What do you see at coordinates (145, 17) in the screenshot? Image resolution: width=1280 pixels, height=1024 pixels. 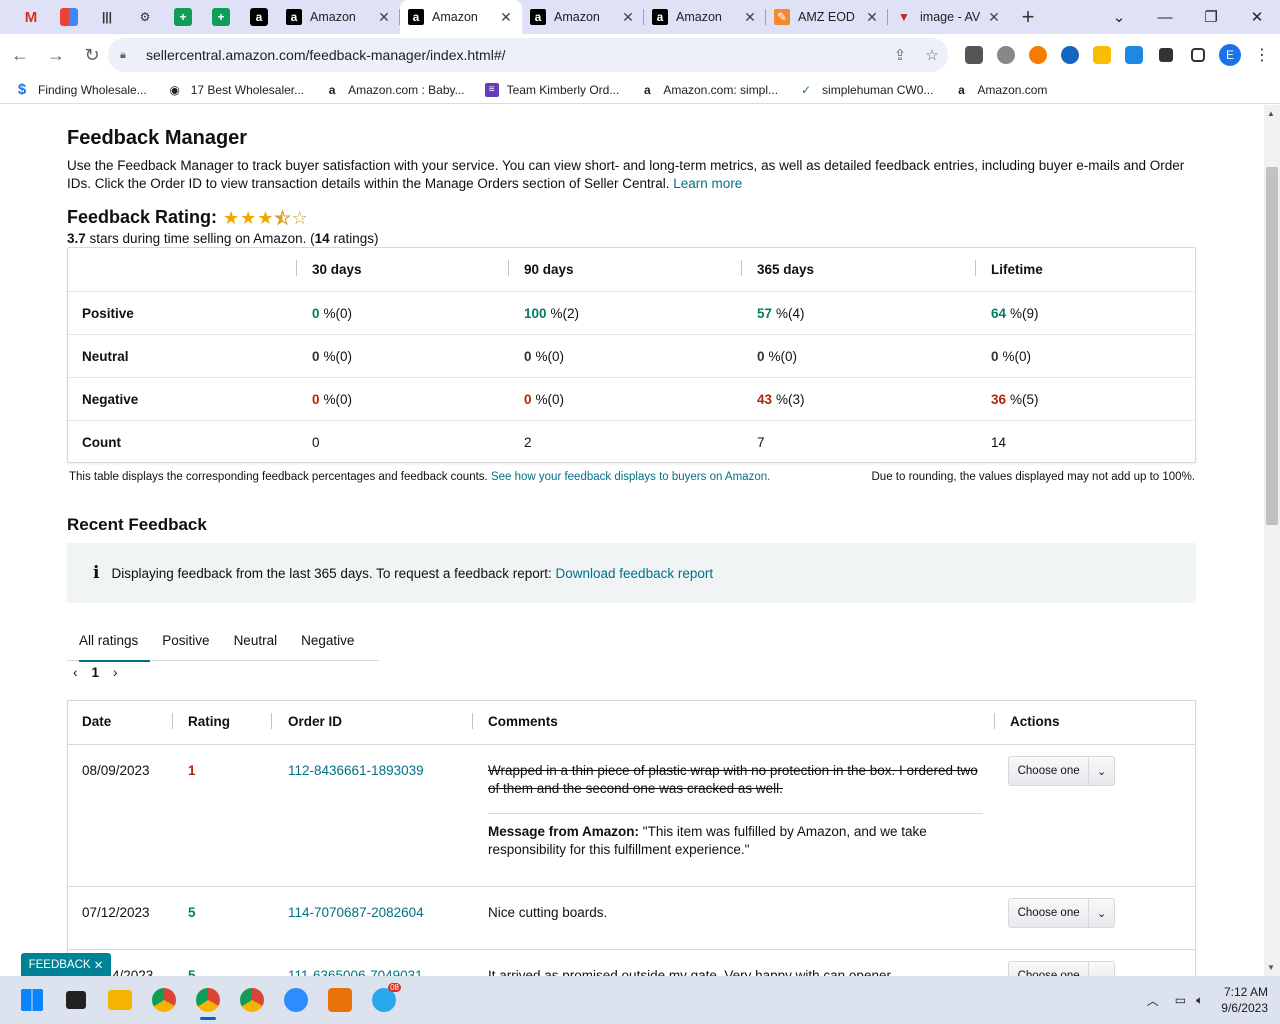 I see `tool-pinned-tab: ⚙` at bounding box center [145, 17].